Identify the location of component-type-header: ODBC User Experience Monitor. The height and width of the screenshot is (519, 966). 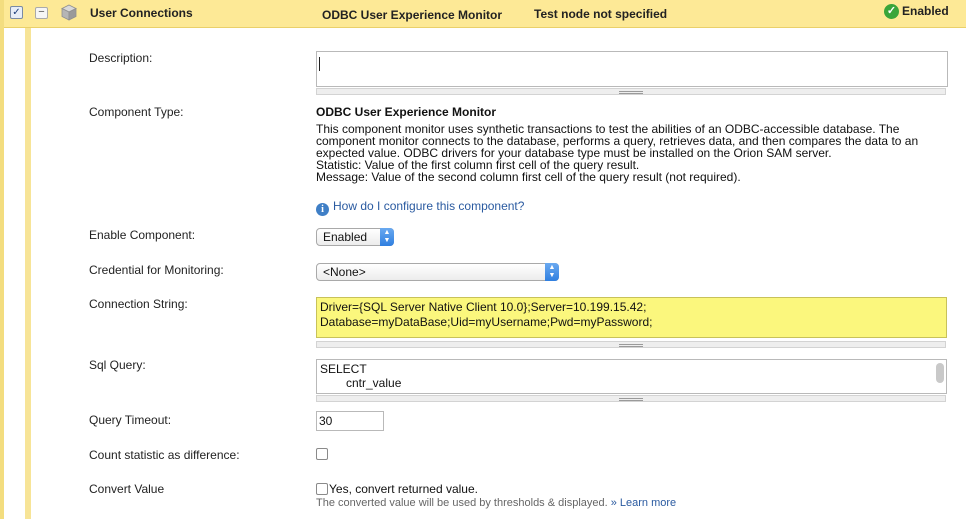
(412, 15).